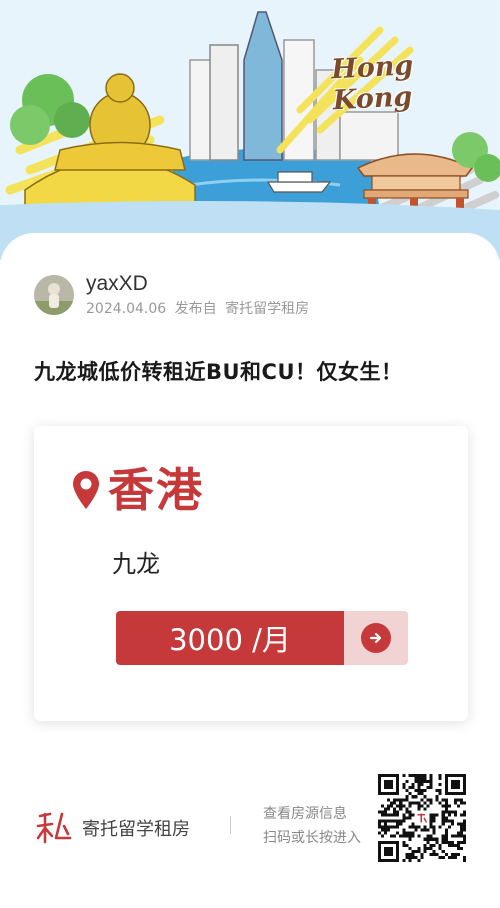 The image size is (500, 908). I want to click on qr-hint-line1: 查看房源信息, so click(305, 814).